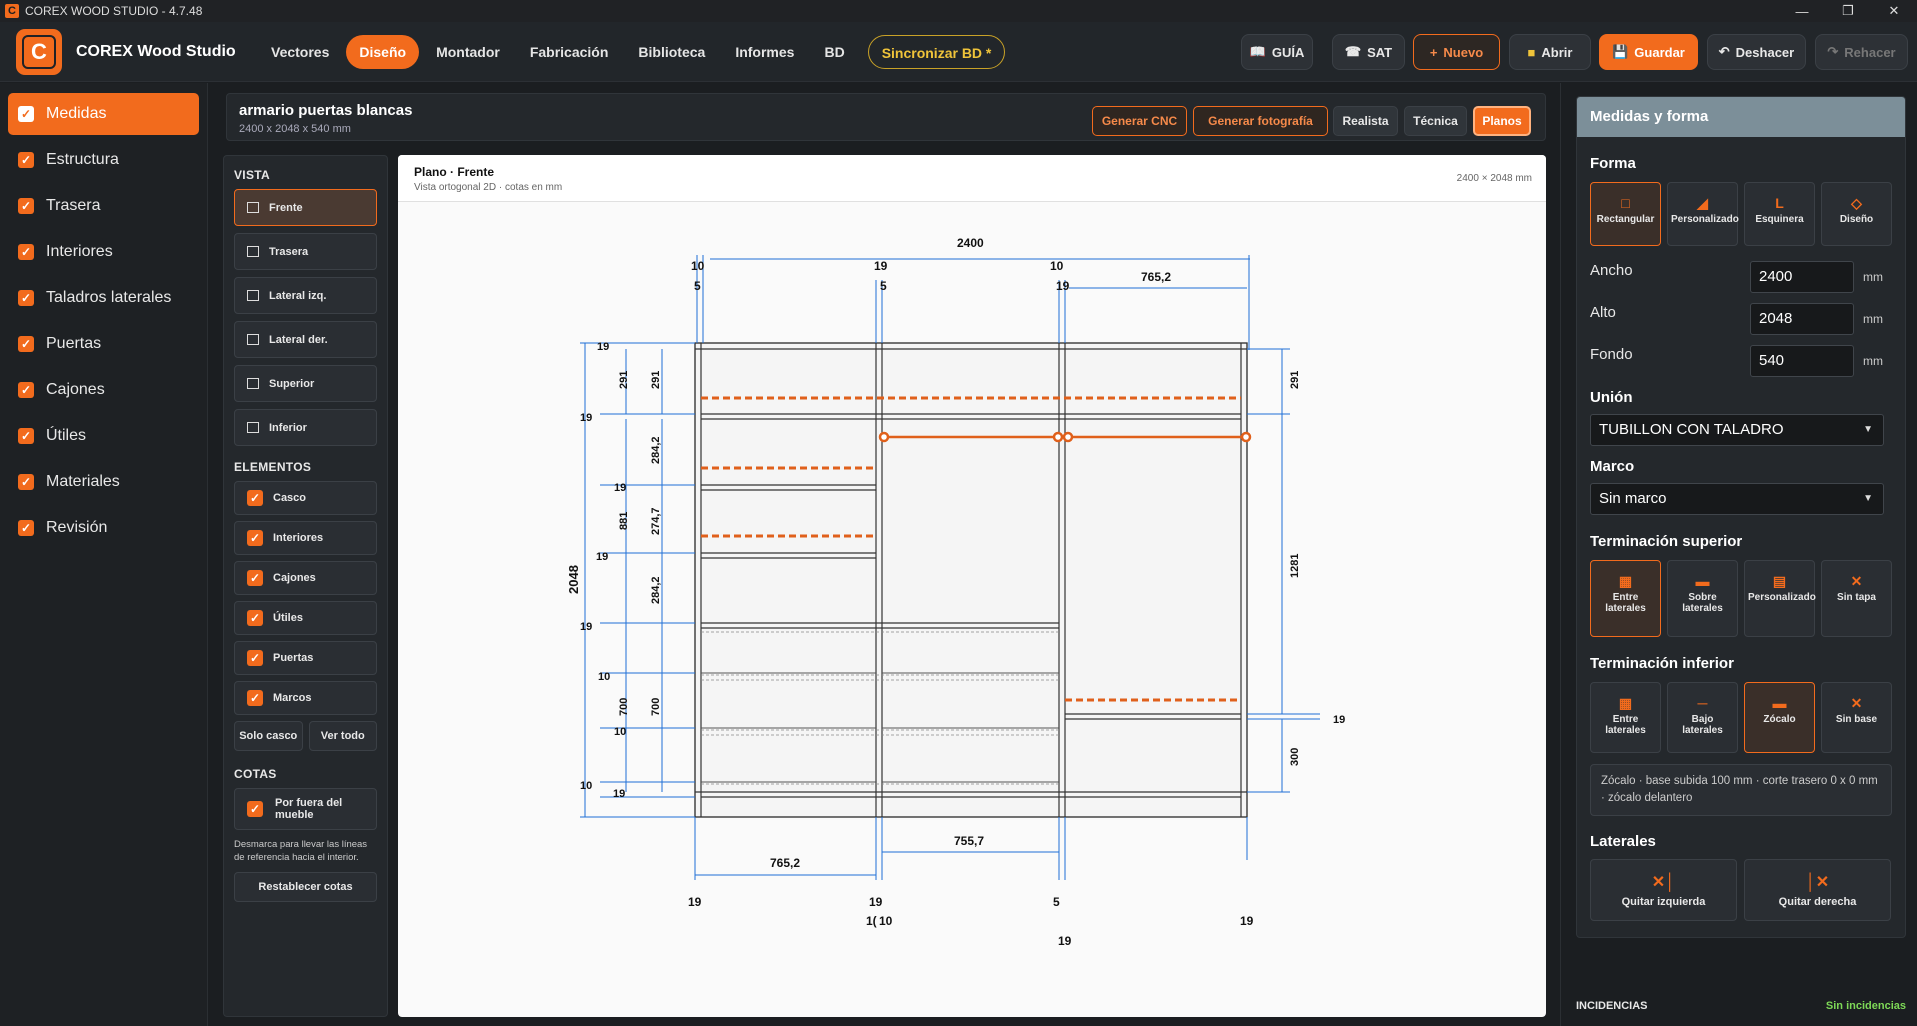  Describe the element at coordinates (1856, 717) in the screenshot. I see `bottom-sin-base: ✕ Sin base` at that location.